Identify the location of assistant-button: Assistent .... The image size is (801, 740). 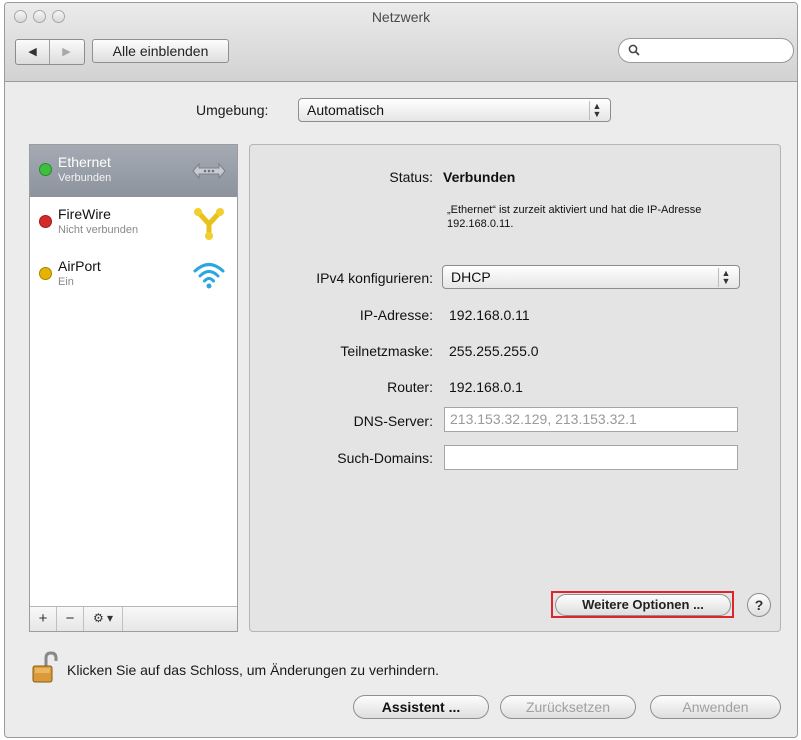
(421, 707).